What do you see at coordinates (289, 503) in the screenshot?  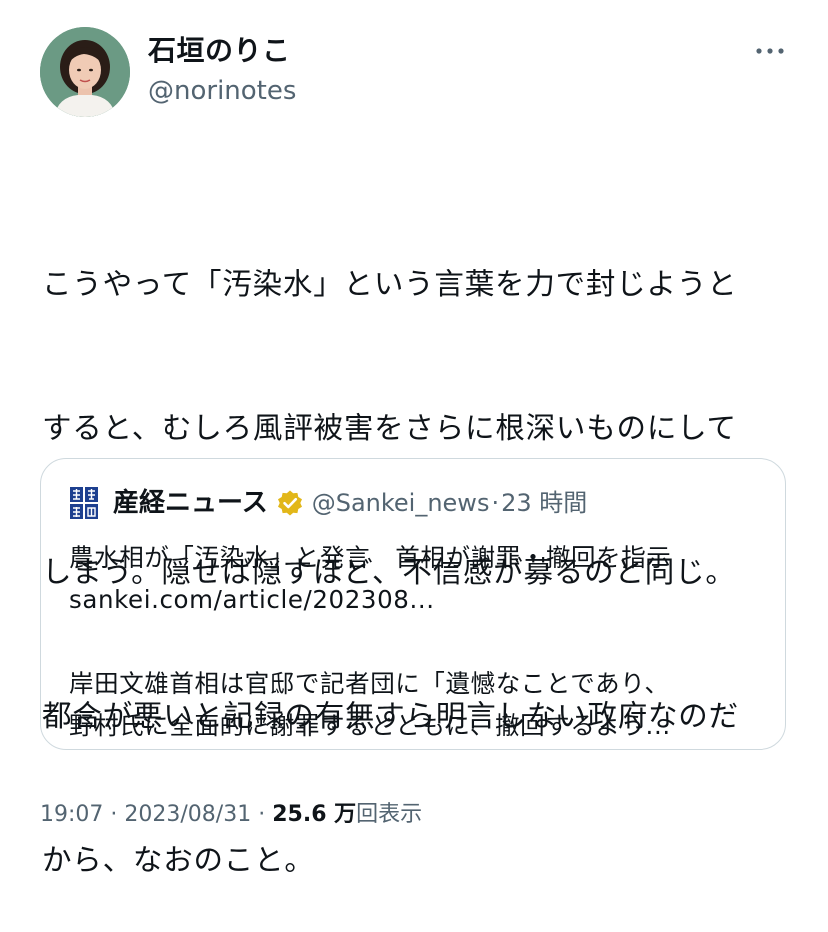 I see `verified-badge-icon` at bounding box center [289, 503].